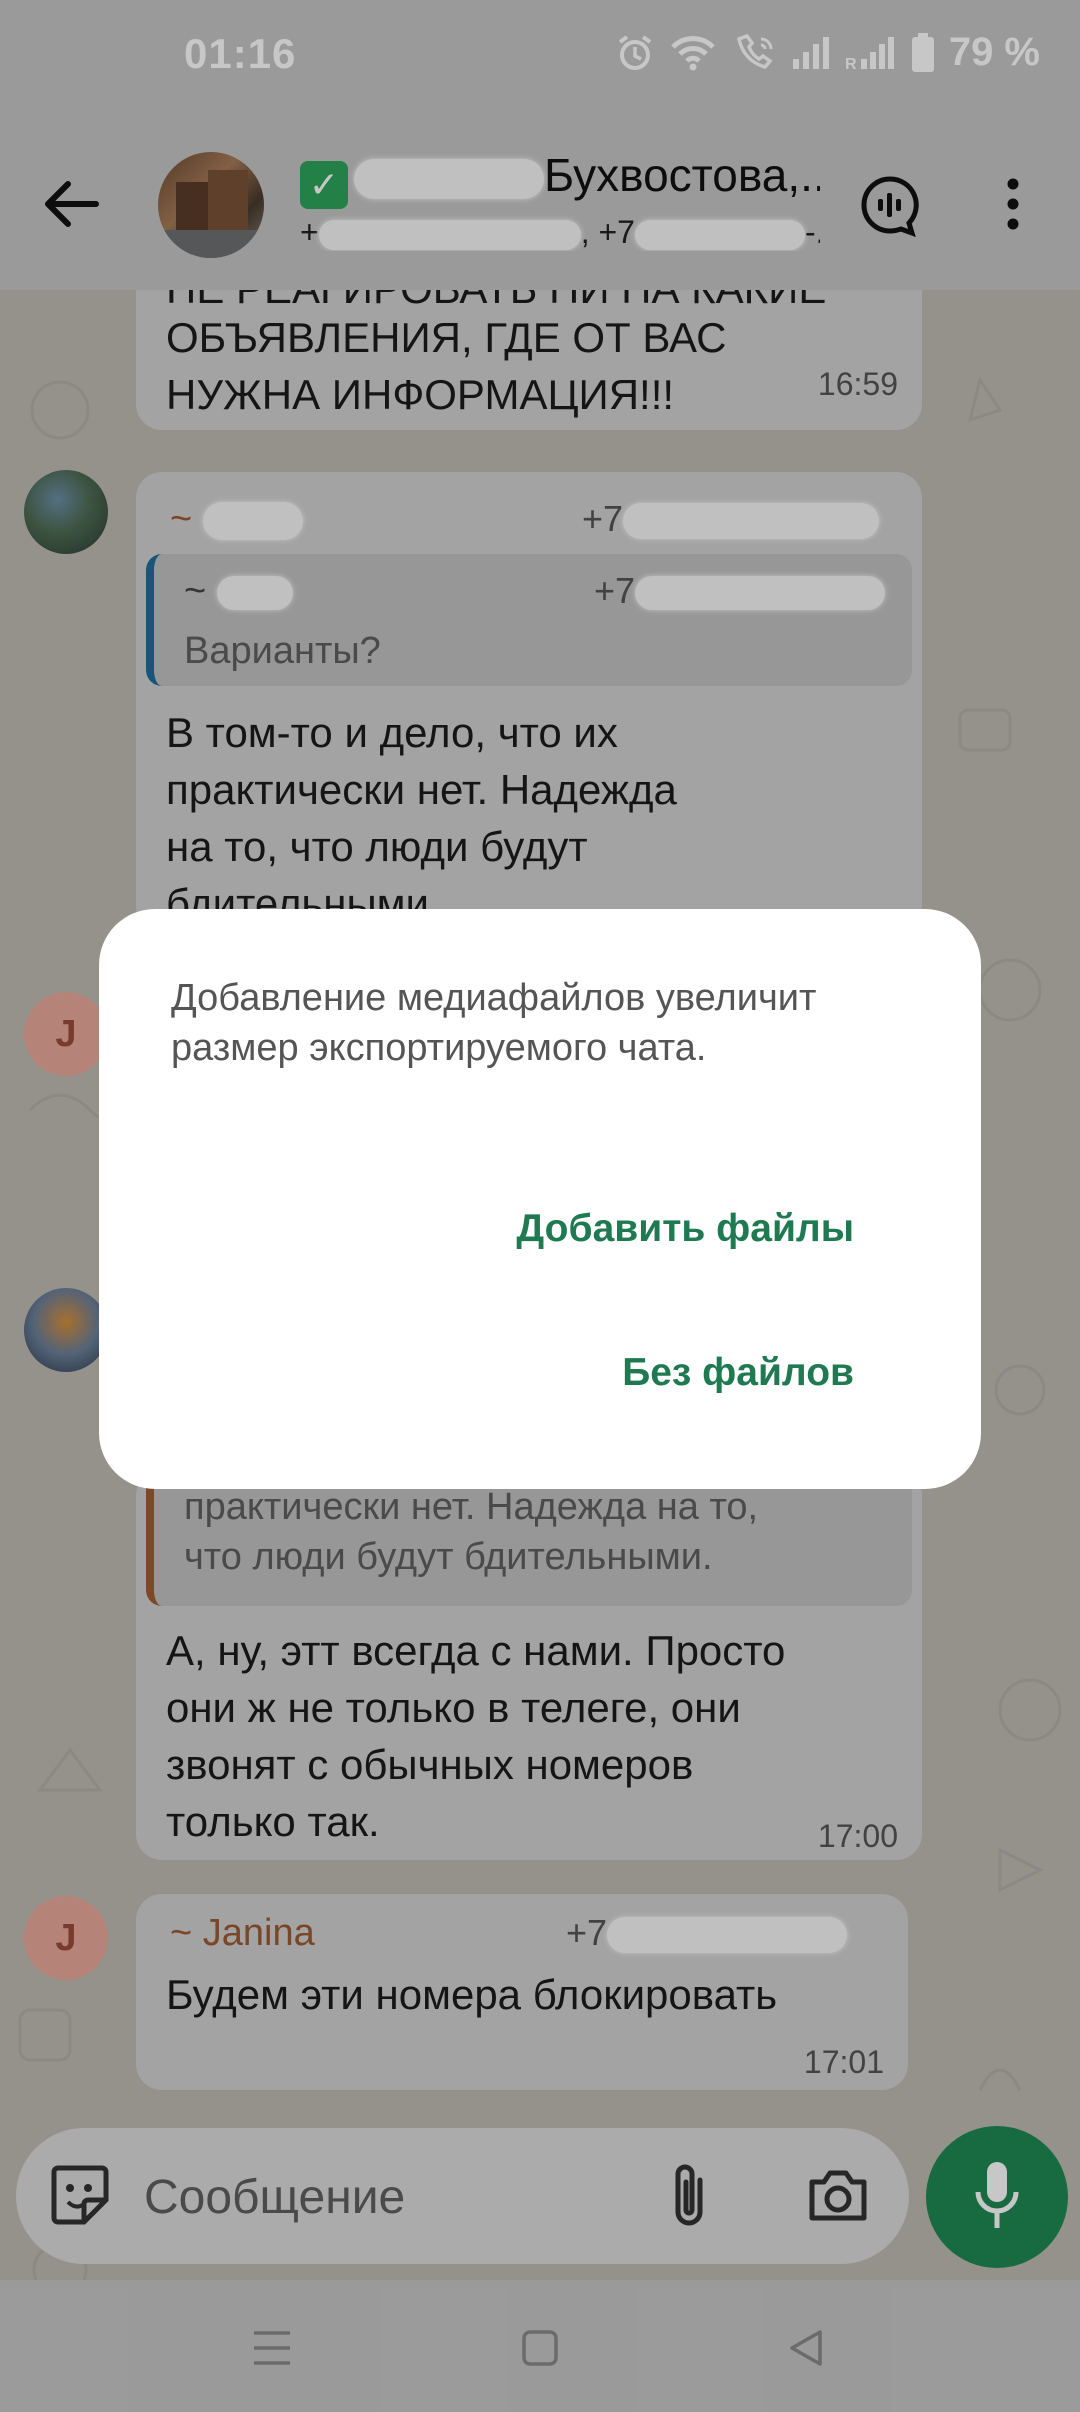 The height and width of the screenshot is (2412, 1080). I want to click on add-files-button: Добавить файлы, so click(685, 1229).